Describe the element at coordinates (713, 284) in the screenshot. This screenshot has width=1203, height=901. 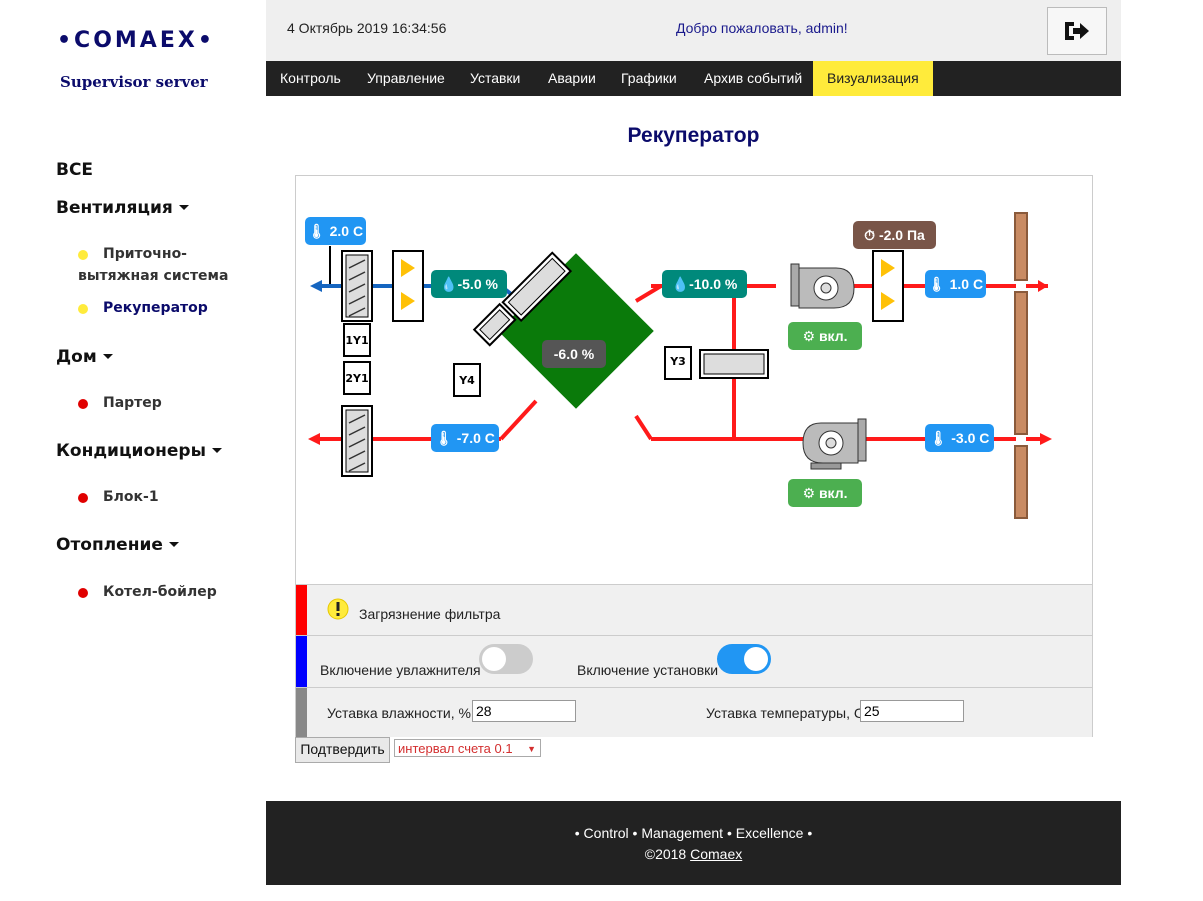
I see `humidity-extract-value: -10.0 %` at that location.